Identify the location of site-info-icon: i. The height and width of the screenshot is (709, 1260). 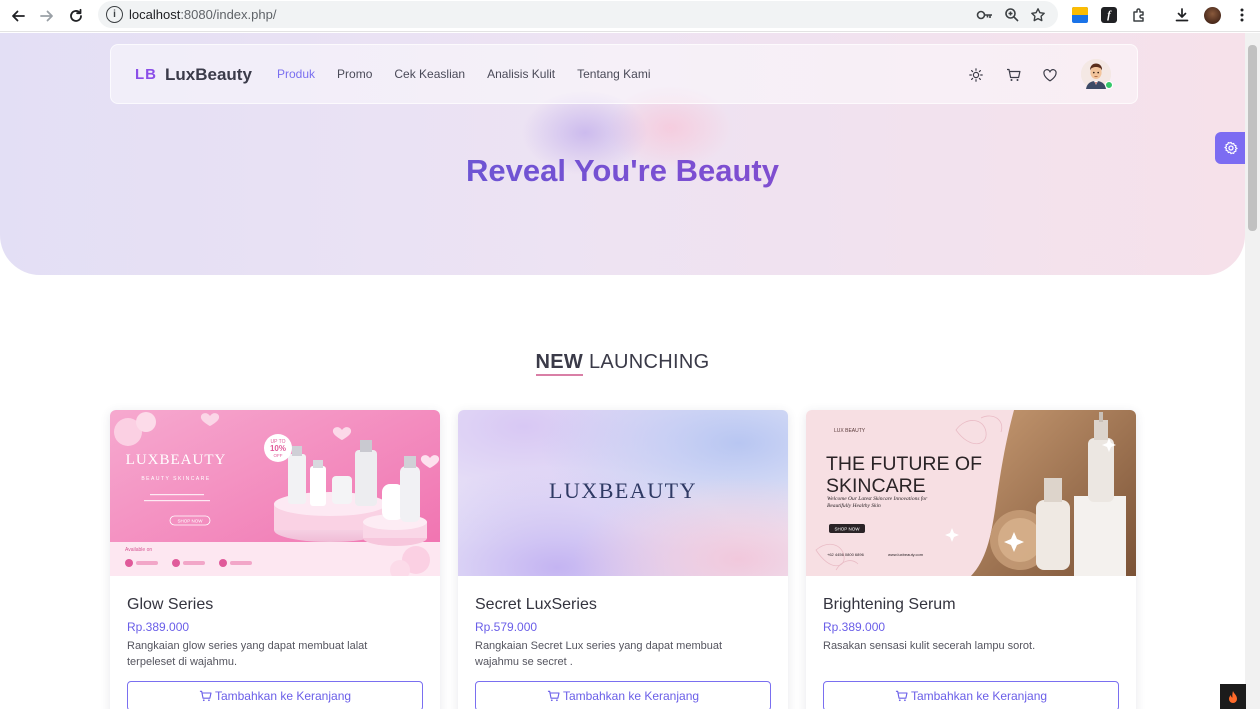
(114, 14).